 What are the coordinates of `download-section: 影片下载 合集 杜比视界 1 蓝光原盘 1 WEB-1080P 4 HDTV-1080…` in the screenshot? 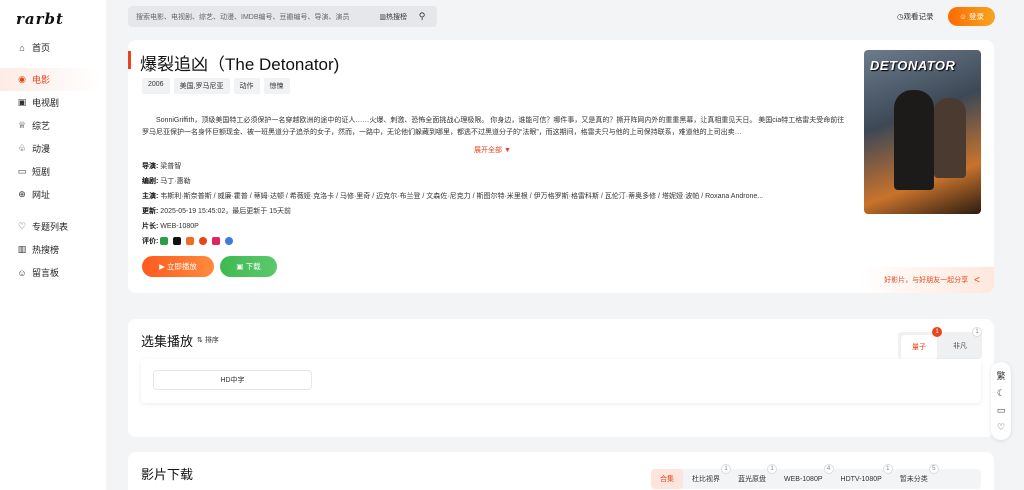 It's located at (561, 471).